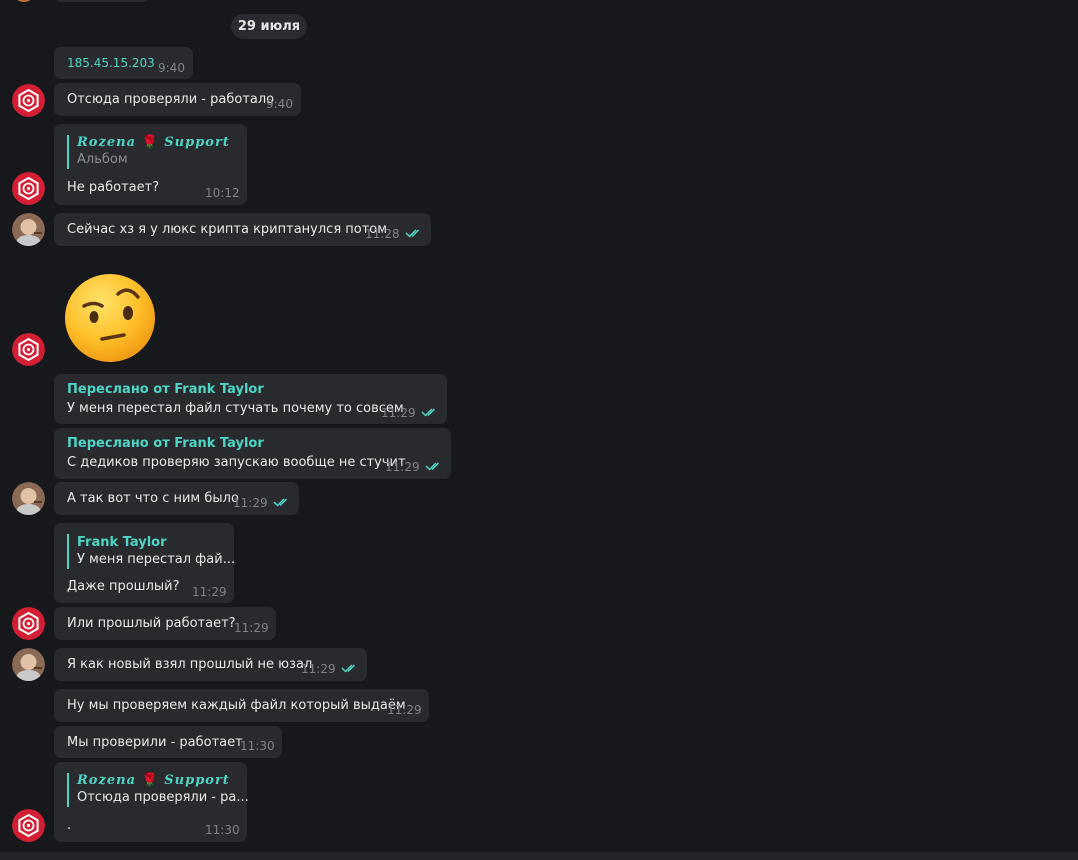 This screenshot has width=1078, height=860. I want to click on message-text: Я как новый взял прошлый не юзал, so click(190, 664).